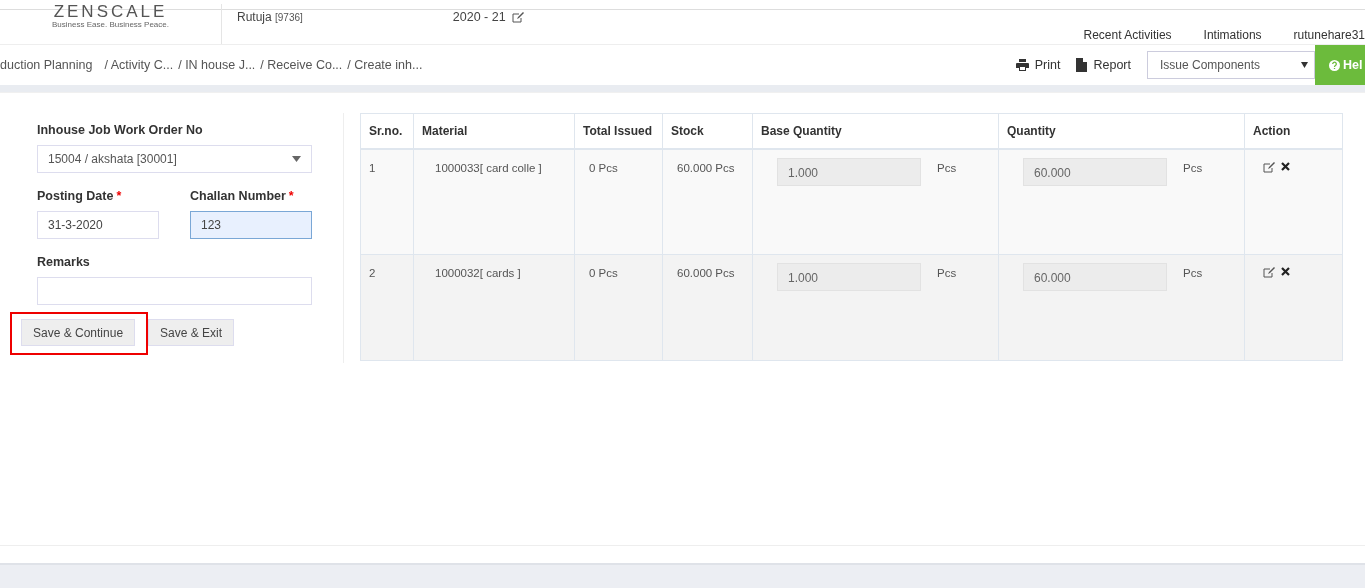 The image size is (1365, 588). What do you see at coordinates (64, 262) in the screenshot?
I see `field-label: Remarks` at bounding box center [64, 262].